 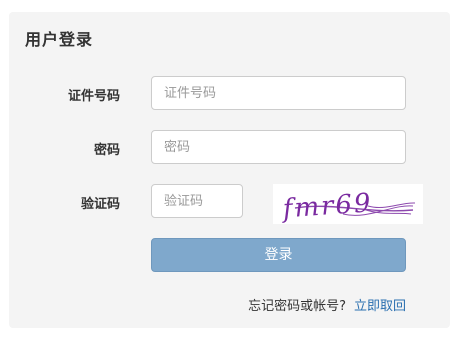 I want to click on captcha-text: fmr69, so click(x=327, y=206).